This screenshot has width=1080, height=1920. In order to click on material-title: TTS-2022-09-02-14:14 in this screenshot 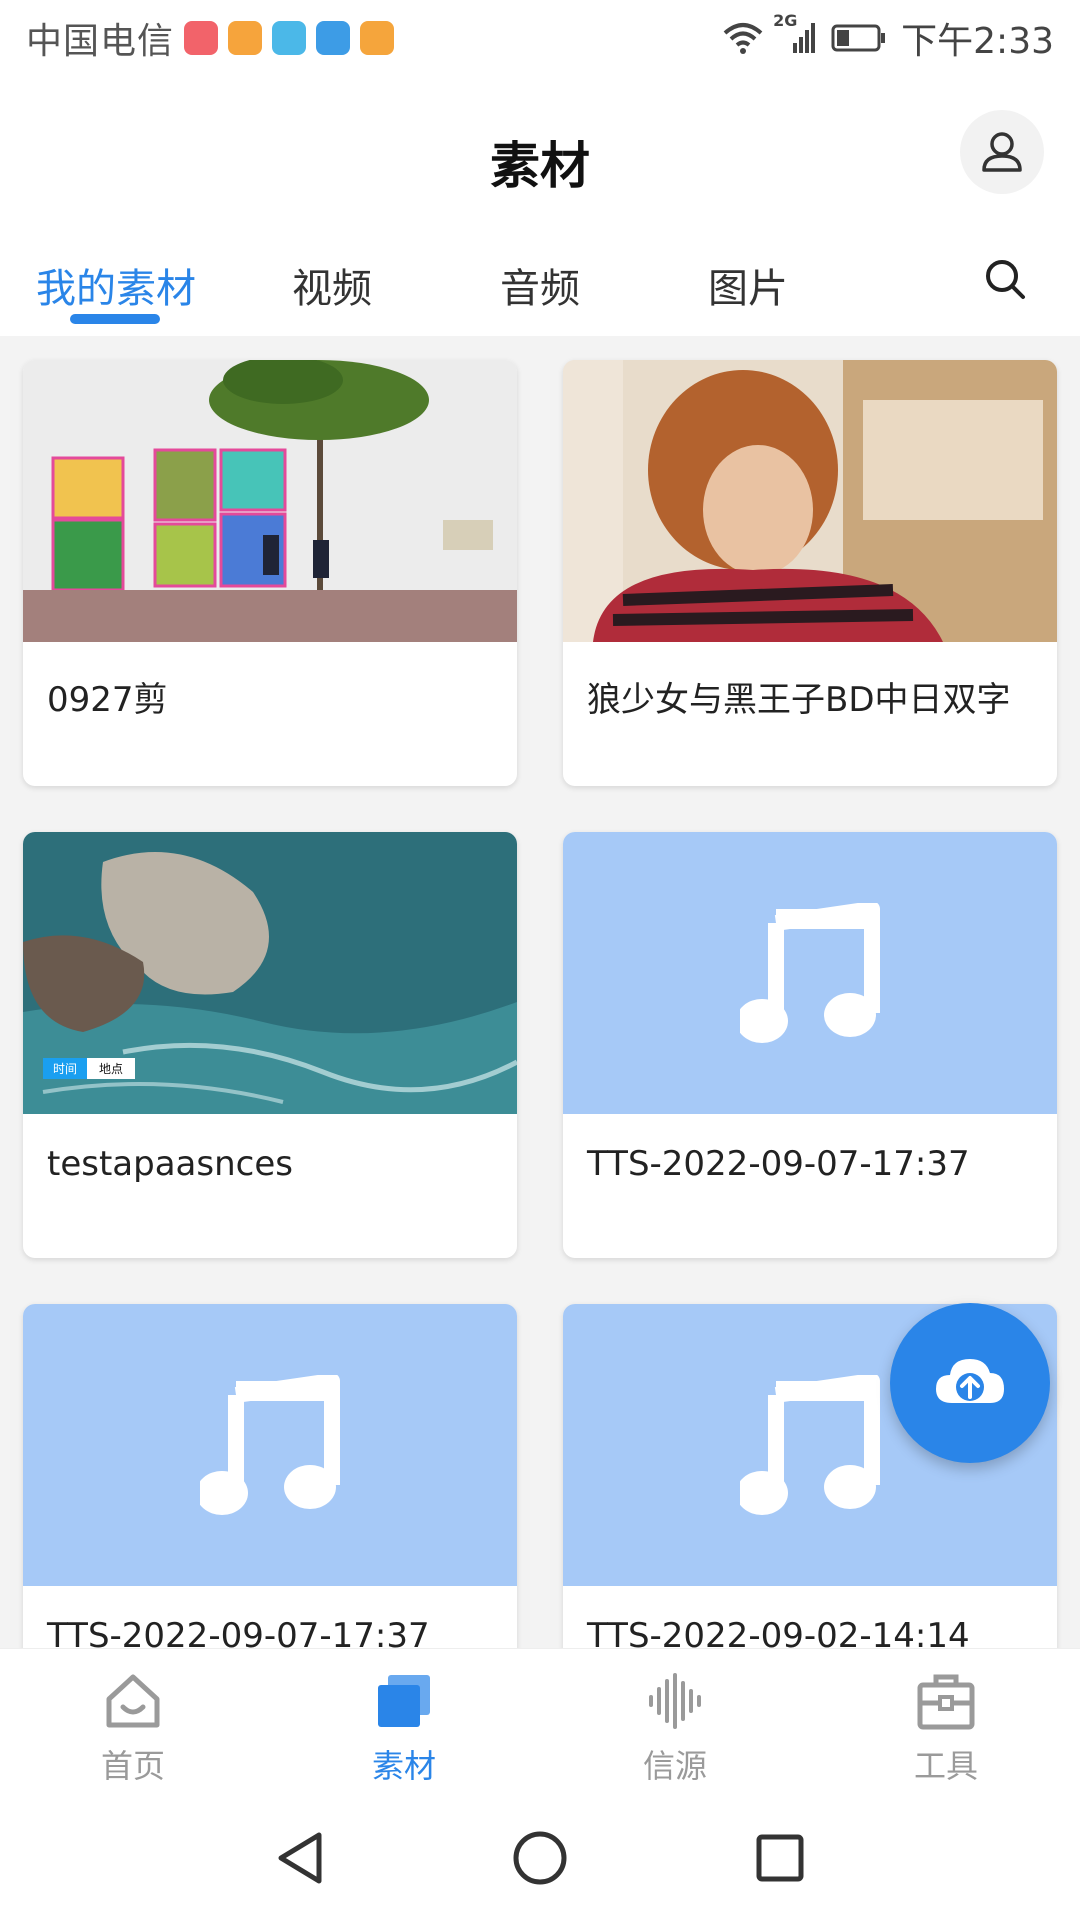, I will do `click(778, 1632)`.